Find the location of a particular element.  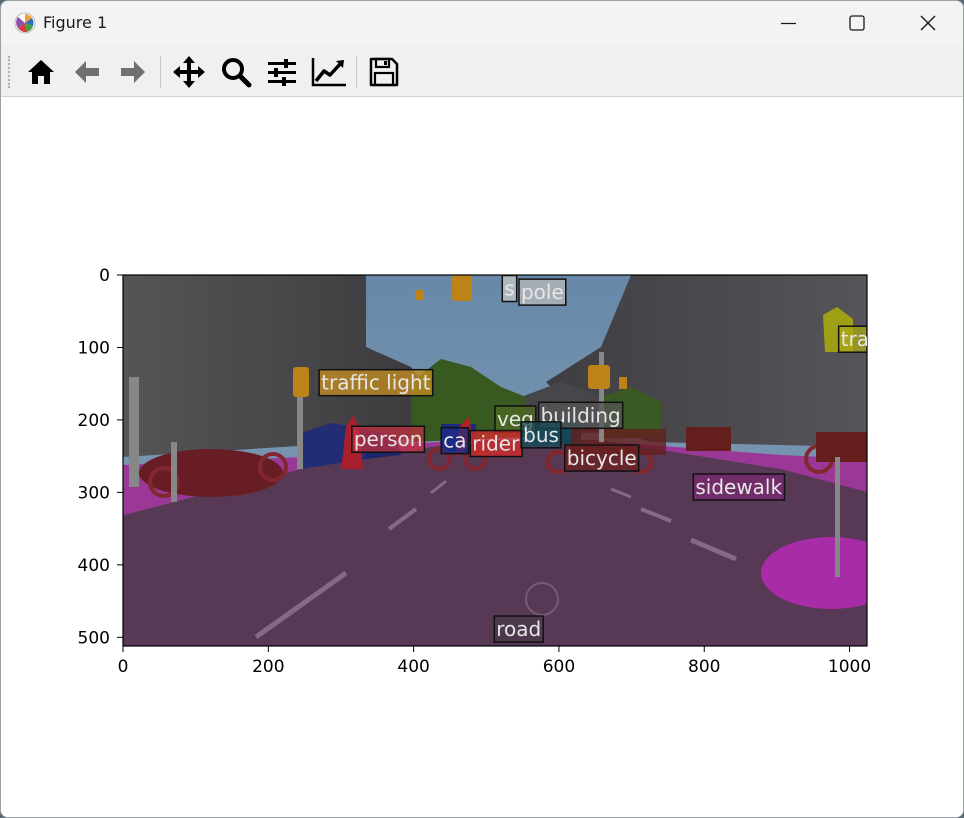

matplotlib-icon is located at coordinates (25, 23).